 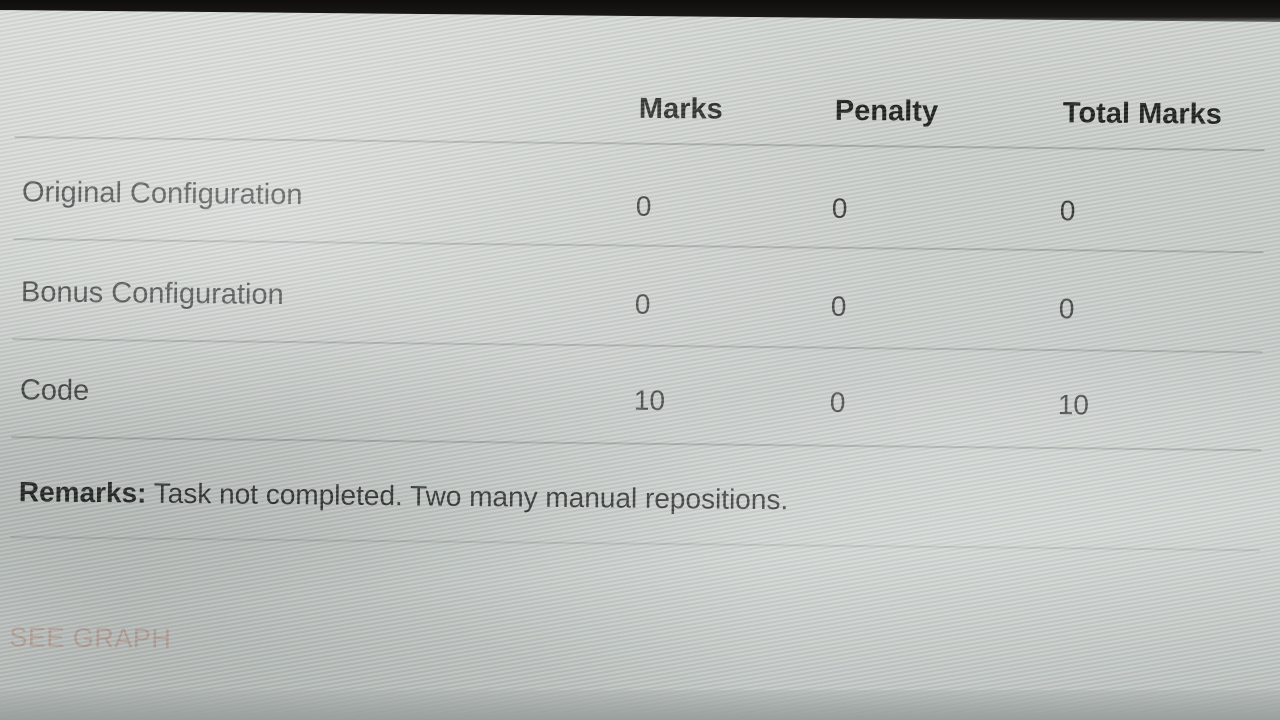 I want to click on remarks-divider, so click(x=635, y=544).